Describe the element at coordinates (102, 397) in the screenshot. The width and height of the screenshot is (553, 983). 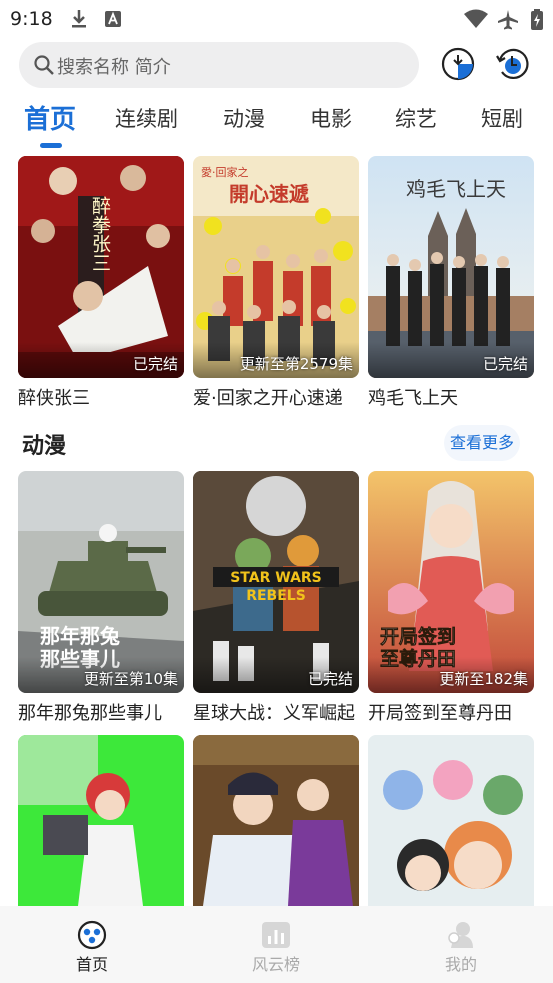
I see `video-title: 醉侠张三` at that location.